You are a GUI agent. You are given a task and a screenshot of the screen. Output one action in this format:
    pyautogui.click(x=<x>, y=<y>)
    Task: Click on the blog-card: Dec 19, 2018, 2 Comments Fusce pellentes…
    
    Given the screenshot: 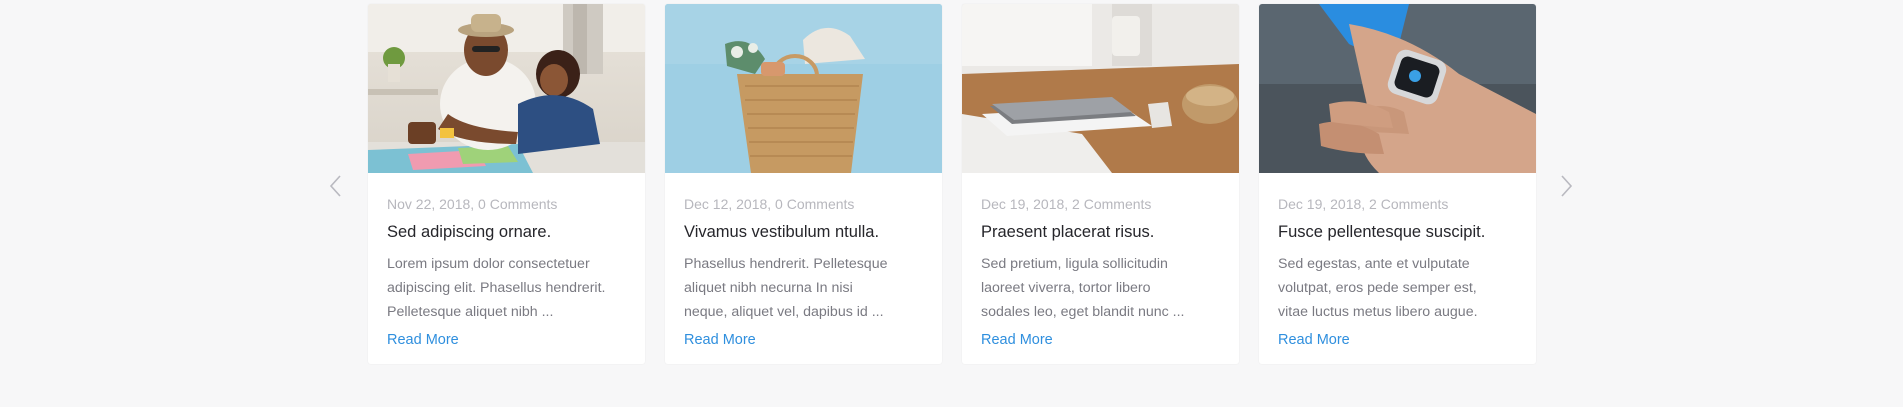 What is the action you would take?
    pyautogui.click(x=1397, y=184)
    